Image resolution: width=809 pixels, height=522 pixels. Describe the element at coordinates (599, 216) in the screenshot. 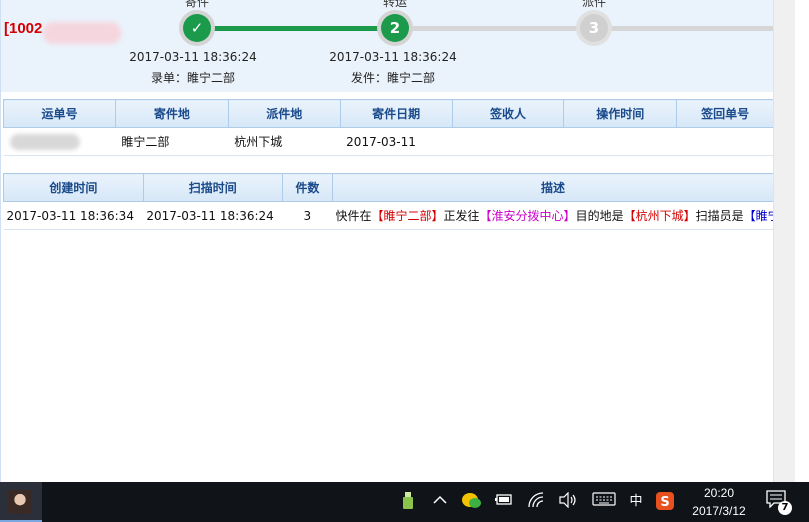

I see `desc-text: 目的地是` at that location.